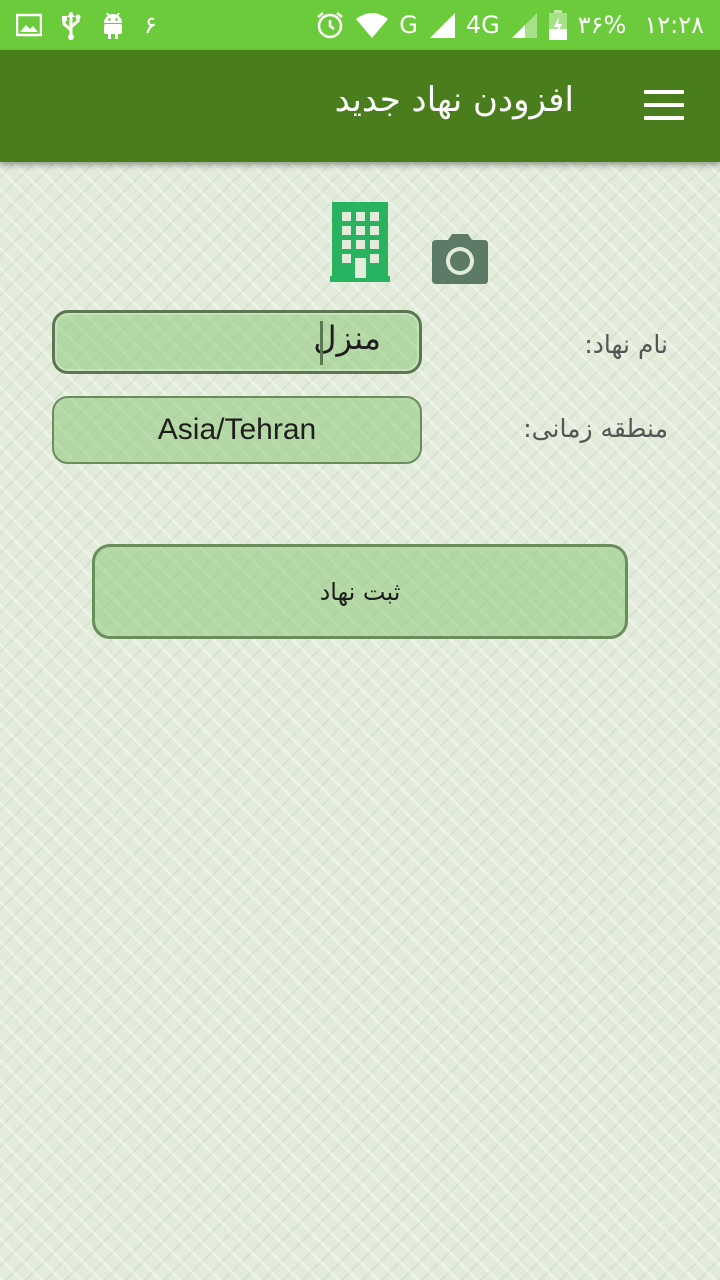 The image size is (720, 1280). I want to click on status-bar: ۶ G 4G ۳۶% ۱۲:۲۸, so click(360, 25).